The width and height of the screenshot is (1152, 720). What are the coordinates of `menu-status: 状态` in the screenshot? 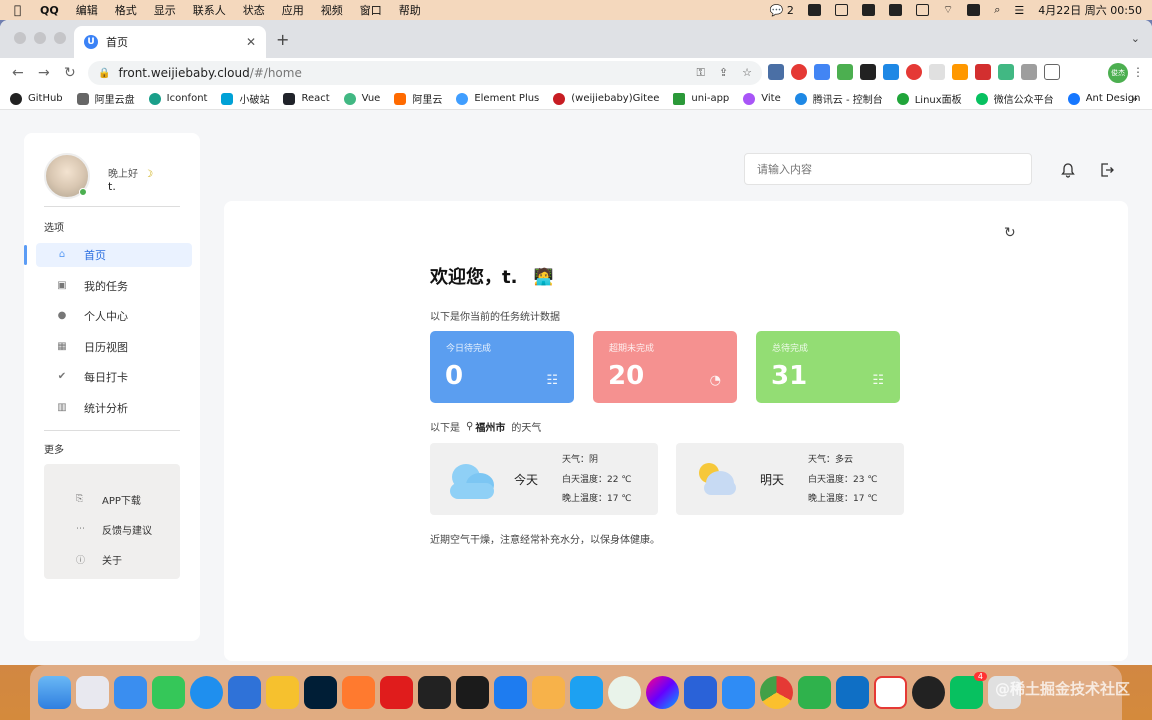 It's located at (254, 10).